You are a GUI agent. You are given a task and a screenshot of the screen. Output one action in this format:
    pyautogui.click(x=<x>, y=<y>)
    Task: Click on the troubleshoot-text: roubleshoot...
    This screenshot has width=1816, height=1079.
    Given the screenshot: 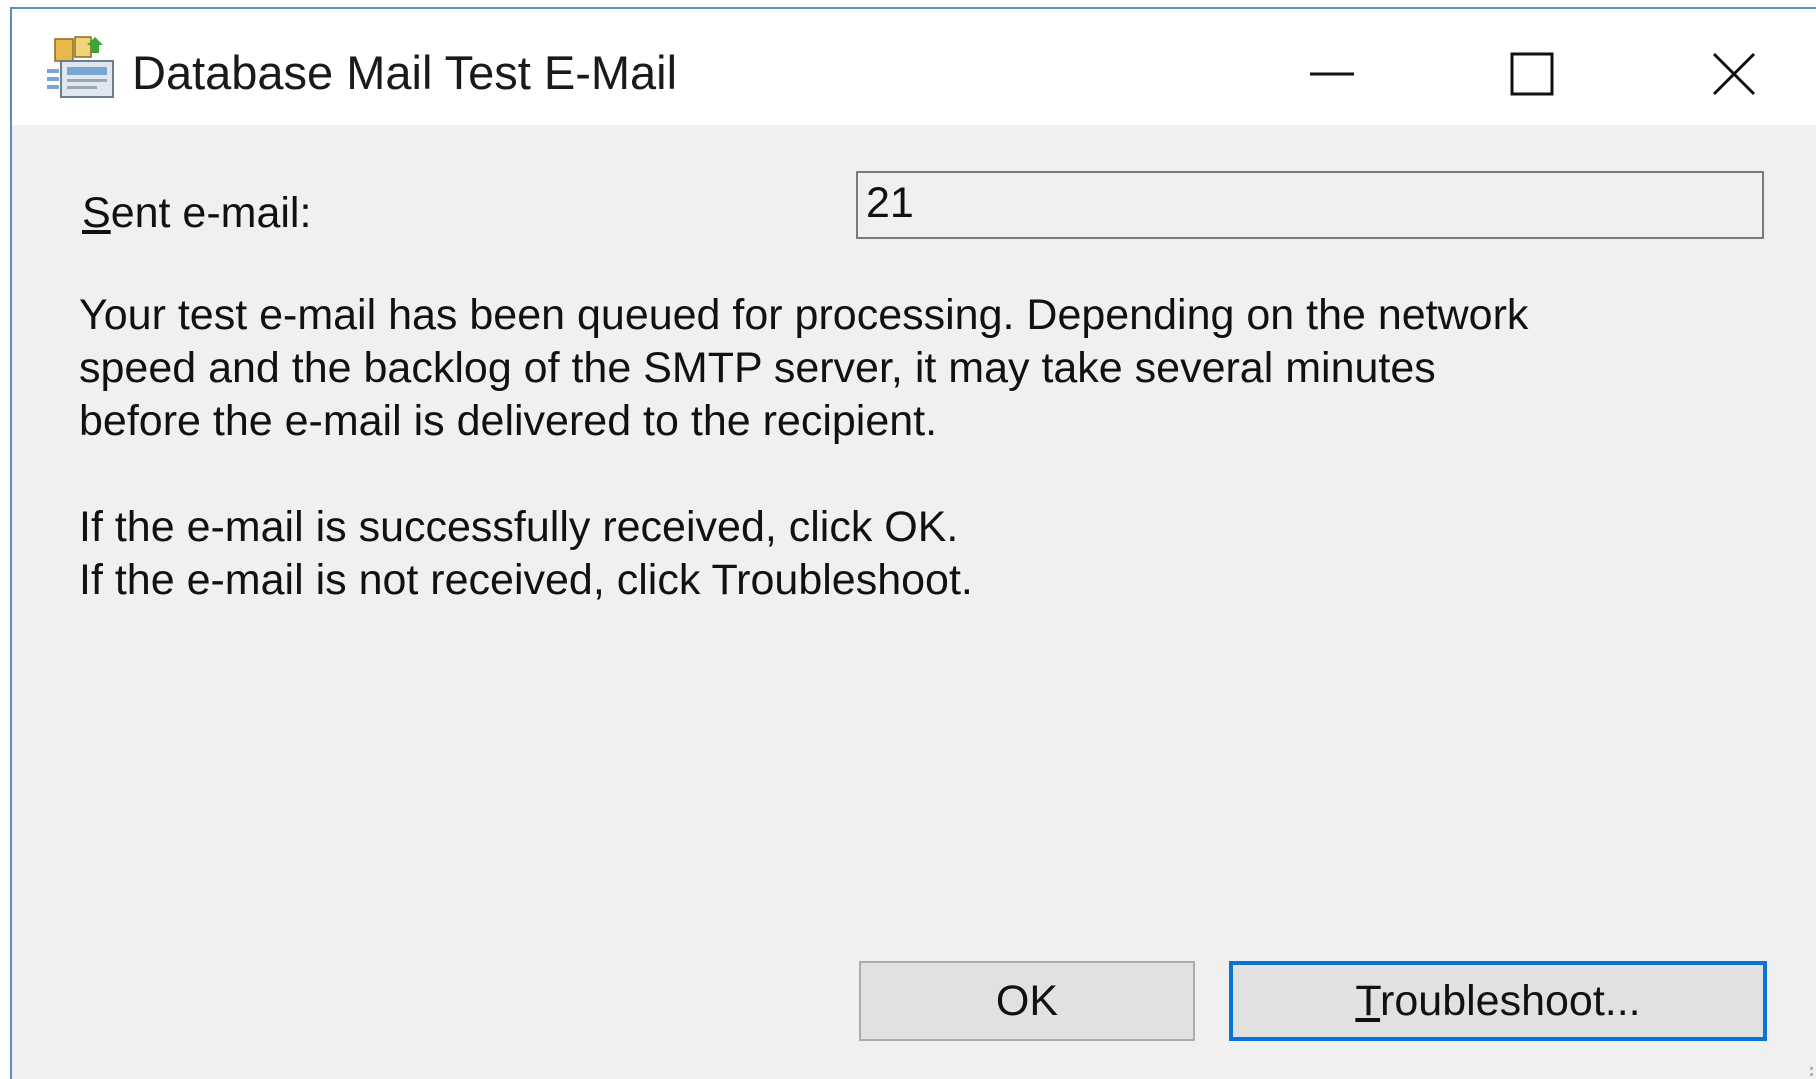 What is the action you would take?
    pyautogui.click(x=1510, y=1000)
    